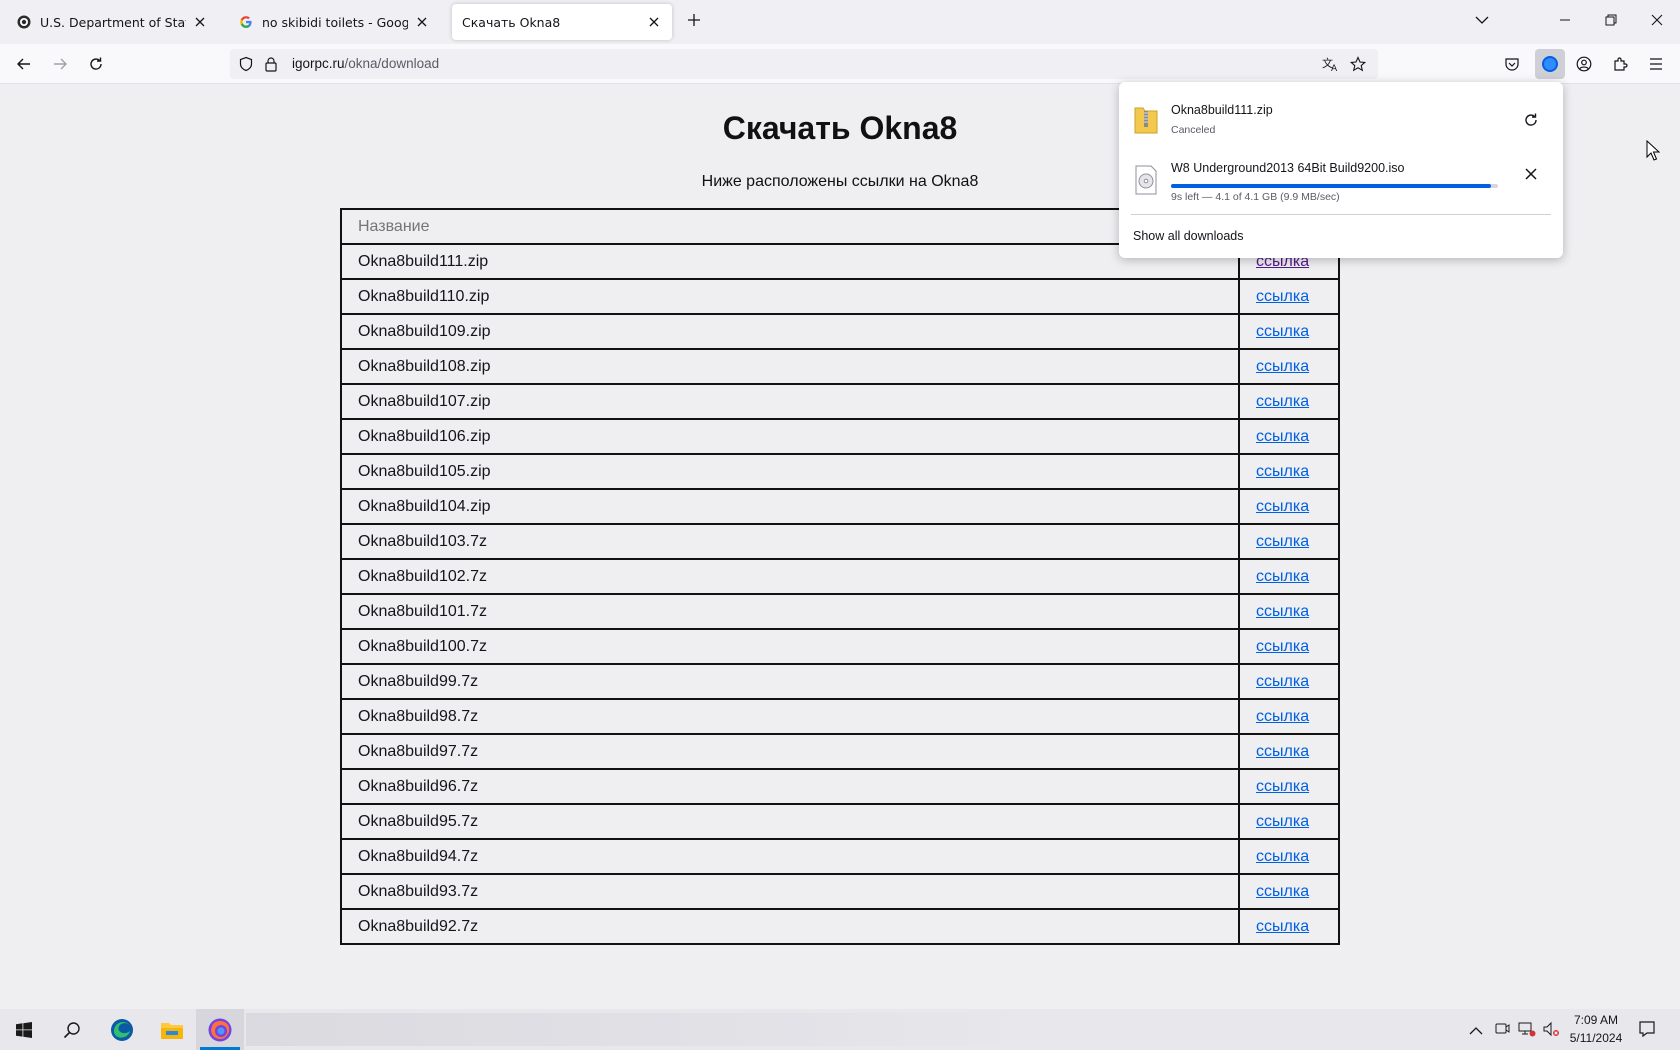  Describe the element at coordinates (1596, 1038) in the screenshot. I see `clock-date: 5/11/2024` at that location.